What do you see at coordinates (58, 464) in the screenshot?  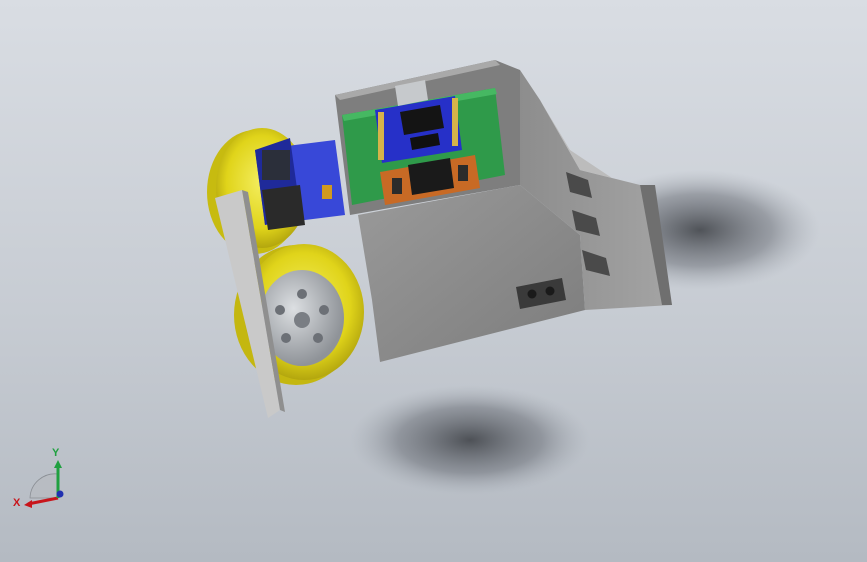 I see `y-axis-head` at bounding box center [58, 464].